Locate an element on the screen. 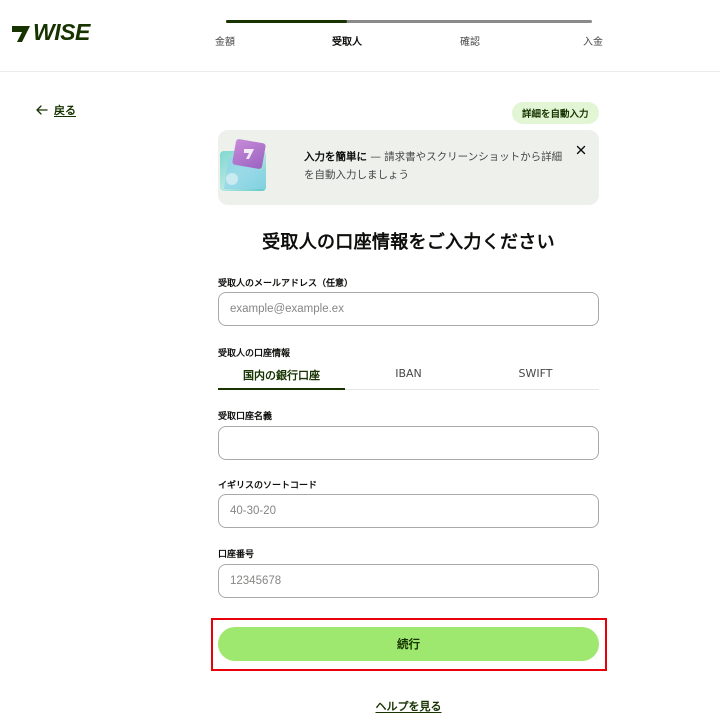 Image resolution: width=720 pixels, height=720 pixels. account-number-label: 口座番号 is located at coordinates (236, 555).